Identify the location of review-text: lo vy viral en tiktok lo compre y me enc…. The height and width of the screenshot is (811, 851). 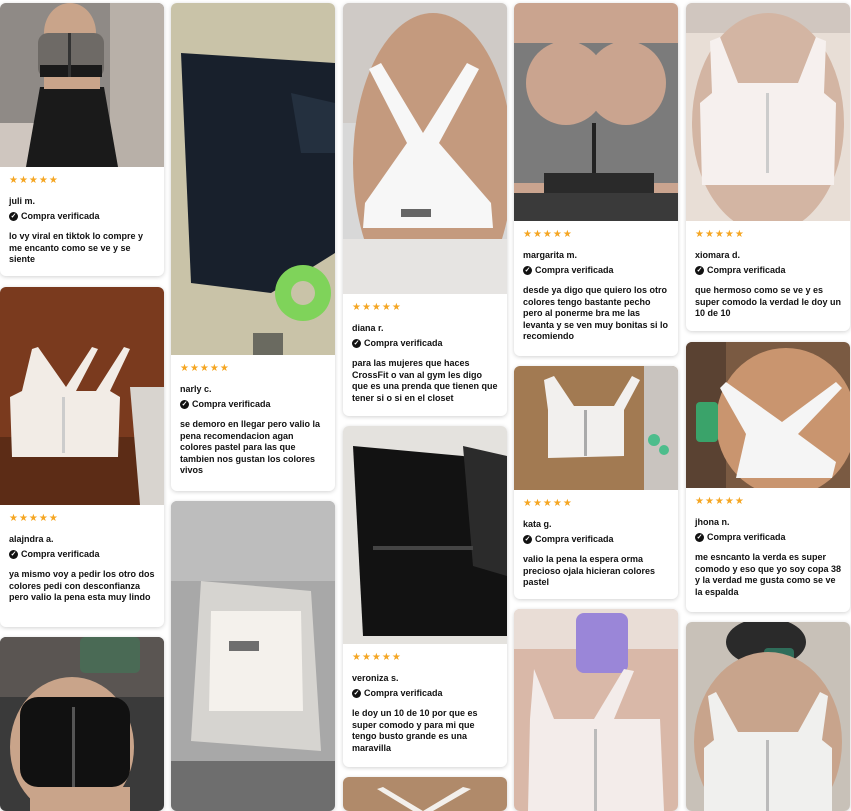
(76, 247).